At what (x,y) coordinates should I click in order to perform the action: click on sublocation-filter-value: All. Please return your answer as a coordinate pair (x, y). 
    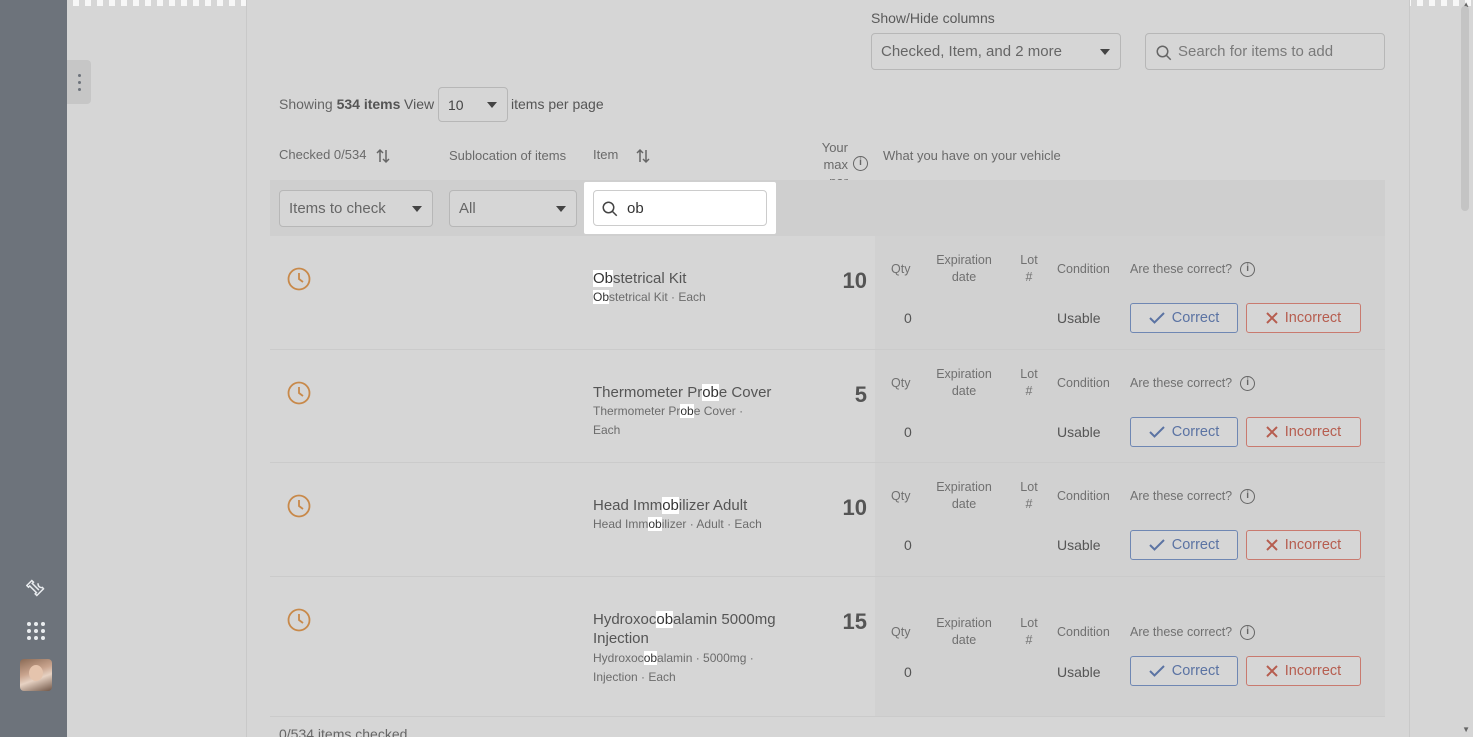
    Looking at the image, I should click on (467, 208).